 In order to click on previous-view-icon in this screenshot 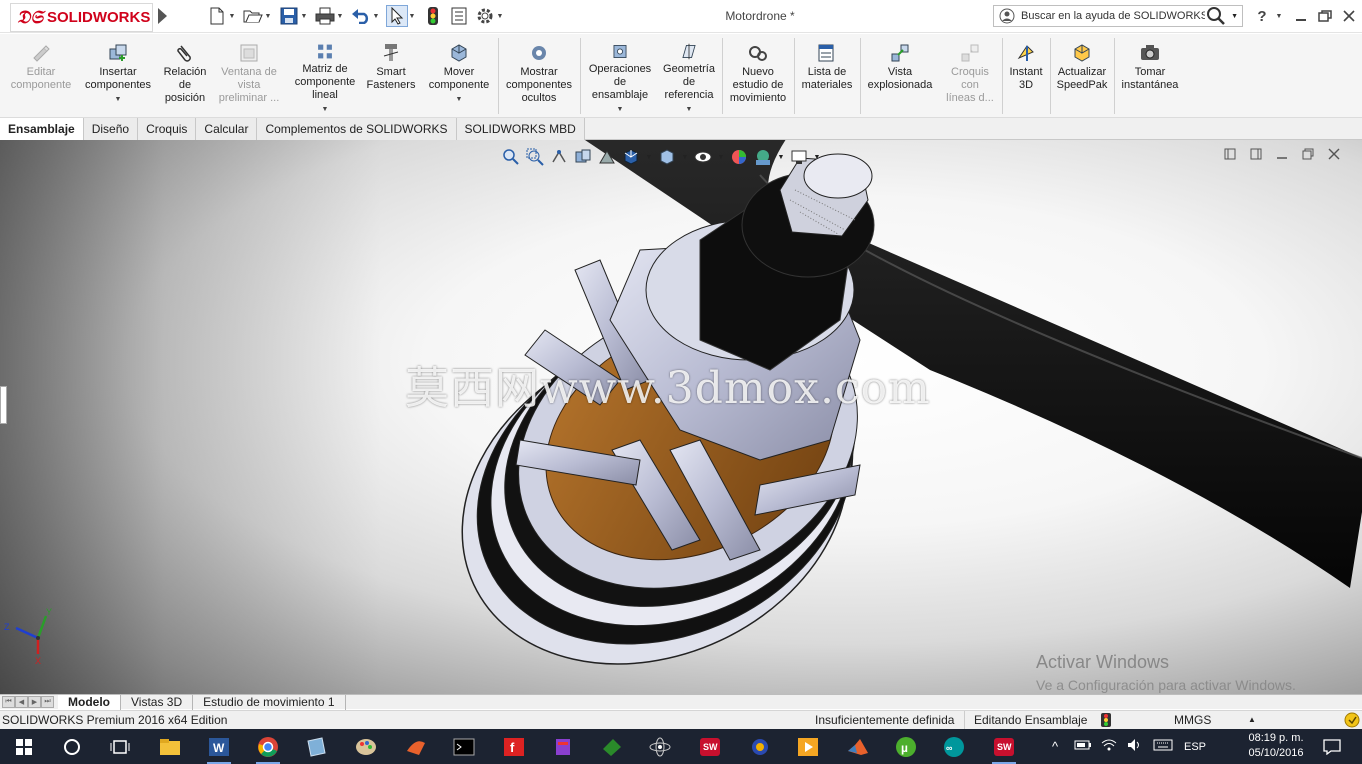, I will do `click(559, 157)`.